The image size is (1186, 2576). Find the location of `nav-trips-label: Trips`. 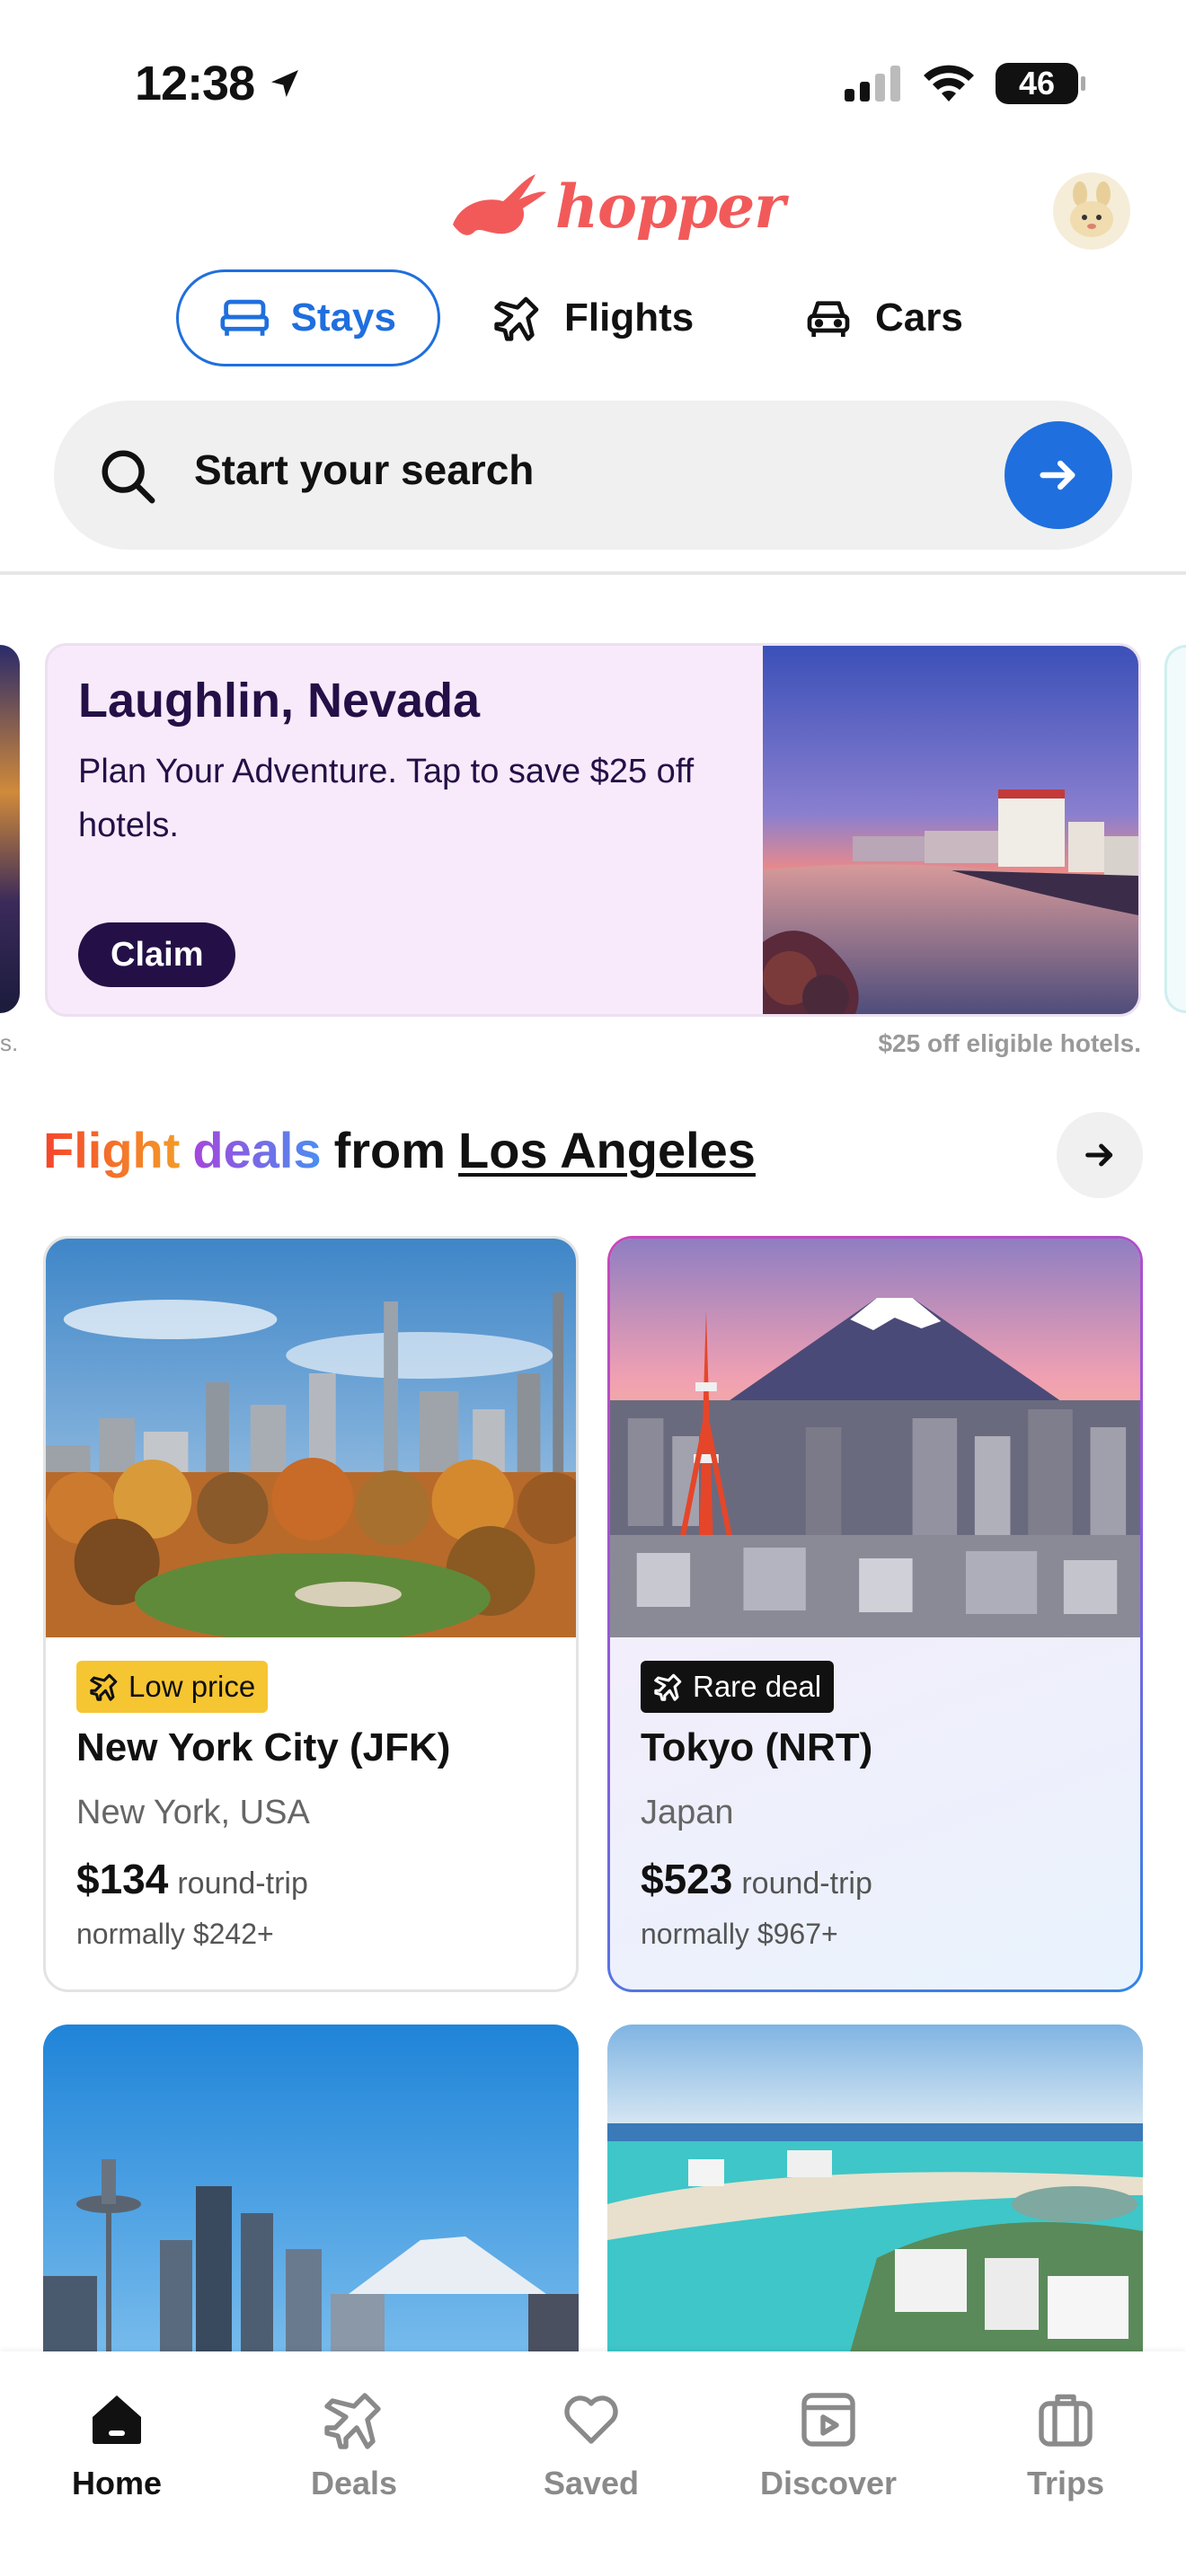

nav-trips-label: Trips is located at coordinates (1065, 2483).